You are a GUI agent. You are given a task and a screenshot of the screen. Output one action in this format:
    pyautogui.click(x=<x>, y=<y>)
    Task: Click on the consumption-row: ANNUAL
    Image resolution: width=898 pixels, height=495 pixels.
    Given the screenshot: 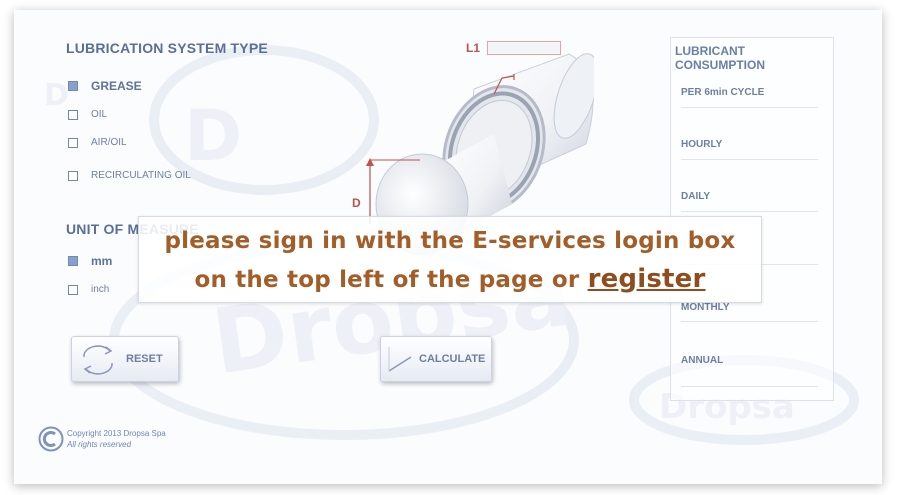 What is the action you would take?
    pyautogui.click(x=749, y=365)
    